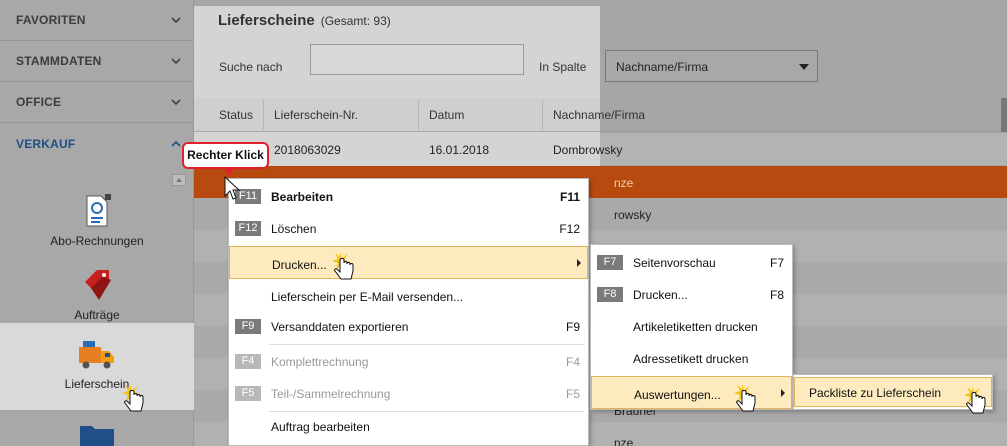 The image size is (1007, 446). Describe the element at coordinates (98, 210) in the screenshot. I see `invoice-icon` at that location.